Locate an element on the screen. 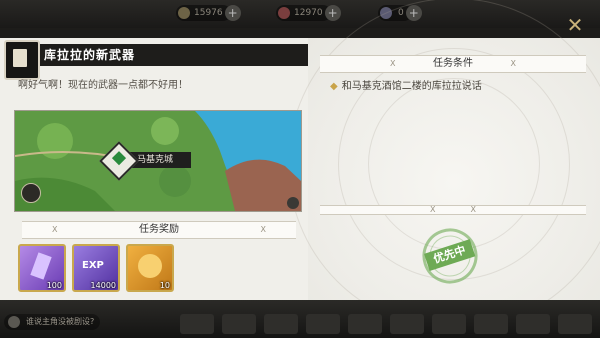 The image size is (600, 338). purple-crystal-icon is located at coordinates (41, 266).